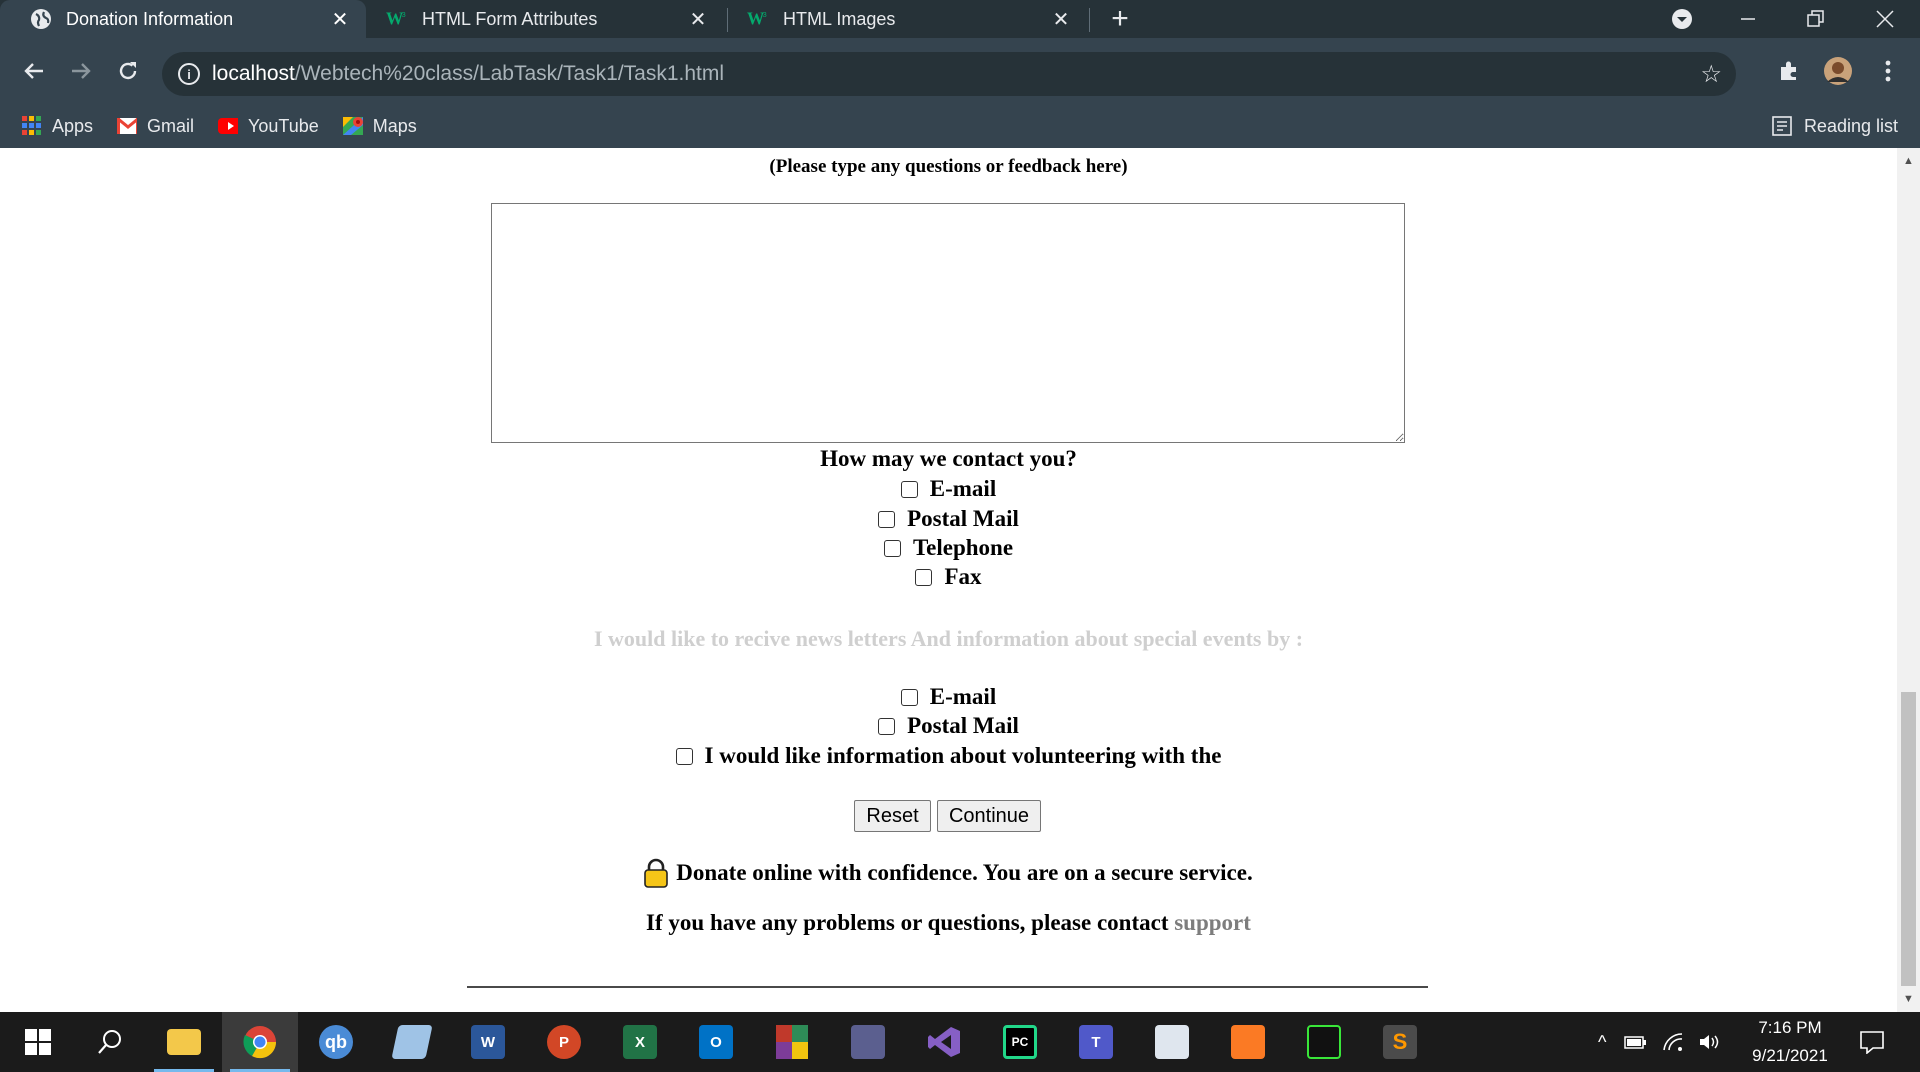 This screenshot has height=1072, width=1920. I want to click on notification-center-button, so click(1872, 1042).